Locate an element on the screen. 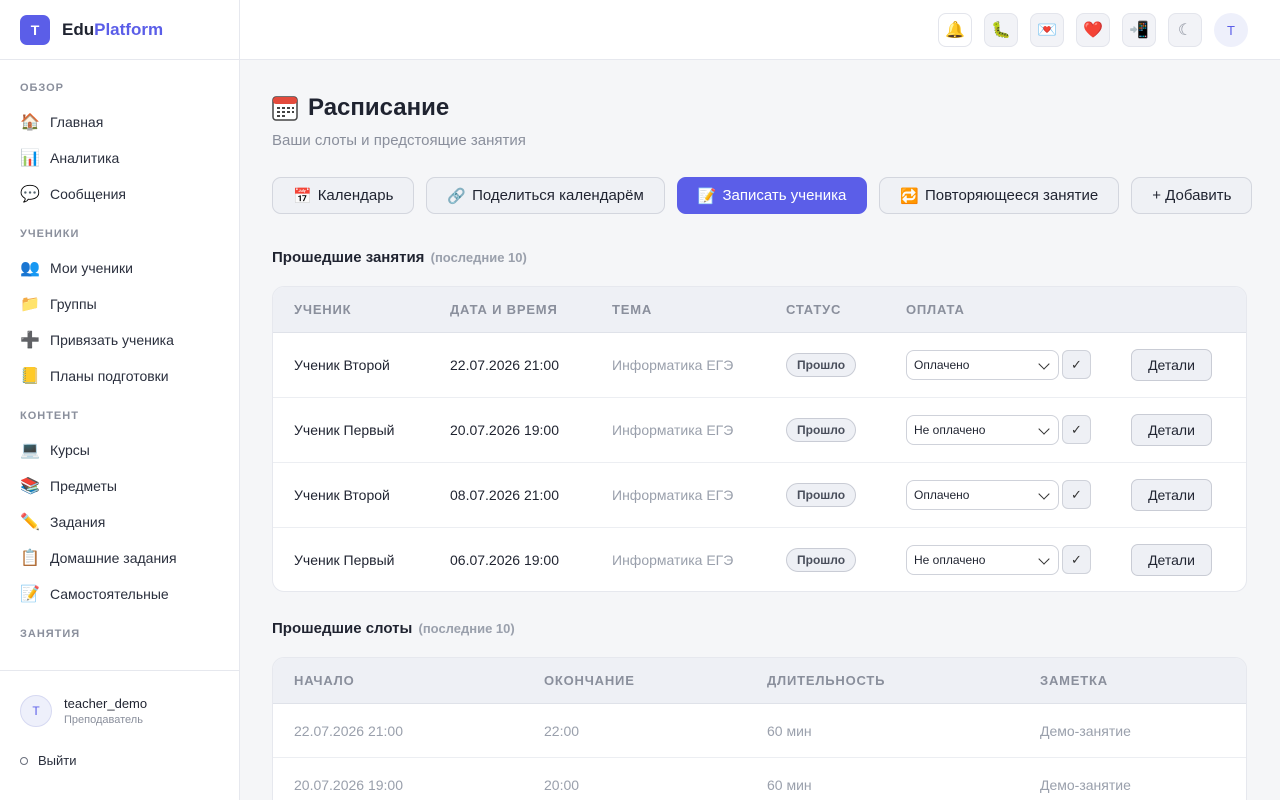 This screenshot has height=800, width=1280. sidebar-item: 💬 Сообщения is located at coordinates (119, 194).